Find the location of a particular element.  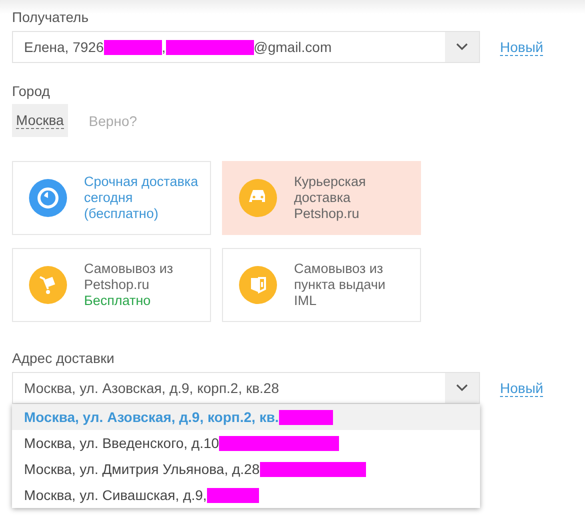

option-title: Срочная доставка сегодня (бесплатно) is located at coordinates (141, 198).